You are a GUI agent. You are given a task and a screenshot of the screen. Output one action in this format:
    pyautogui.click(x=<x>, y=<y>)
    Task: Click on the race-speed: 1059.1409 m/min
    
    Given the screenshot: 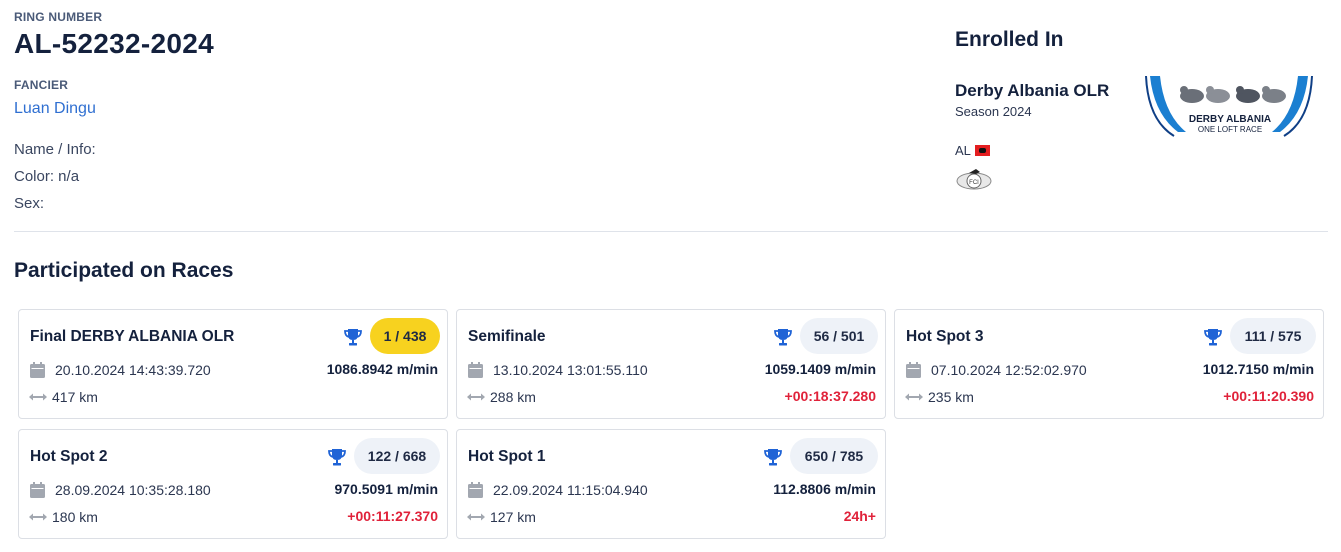 What is the action you would take?
    pyautogui.click(x=820, y=369)
    